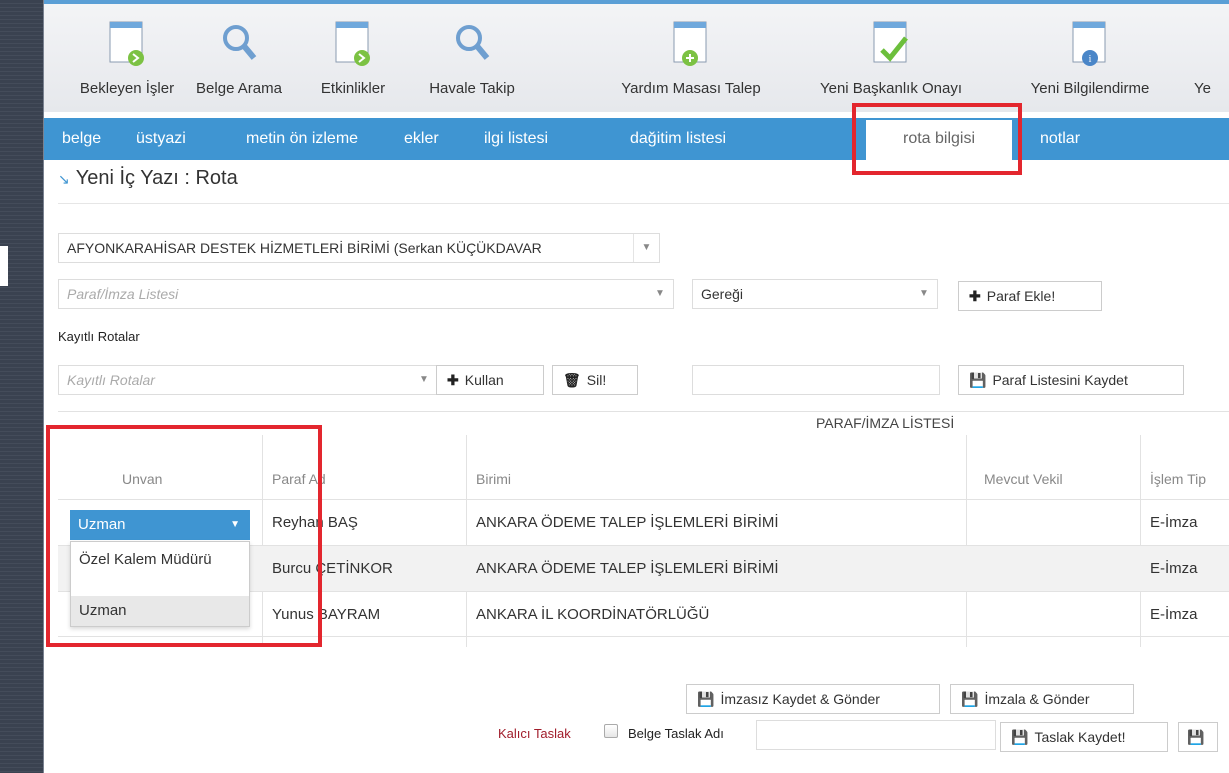  Describe the element at coordinates (593, 614) in the screenshot. I see `birimi-cell: ANKARA İL KOORDİNATÖRLÜĞÜ` at that location.